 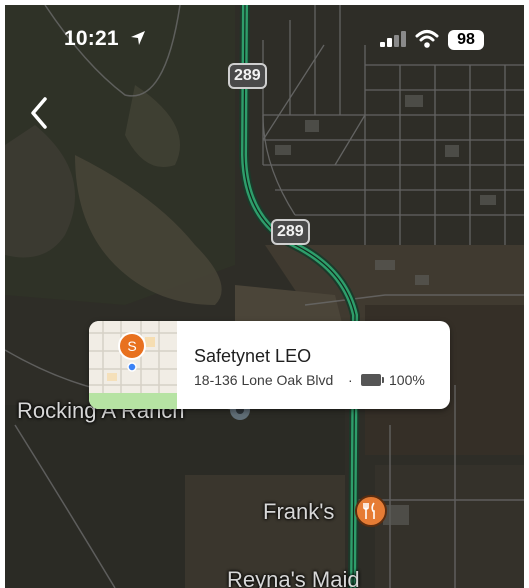 I want to click on status-bar: 10:21 98, so click(x=264, y=41).